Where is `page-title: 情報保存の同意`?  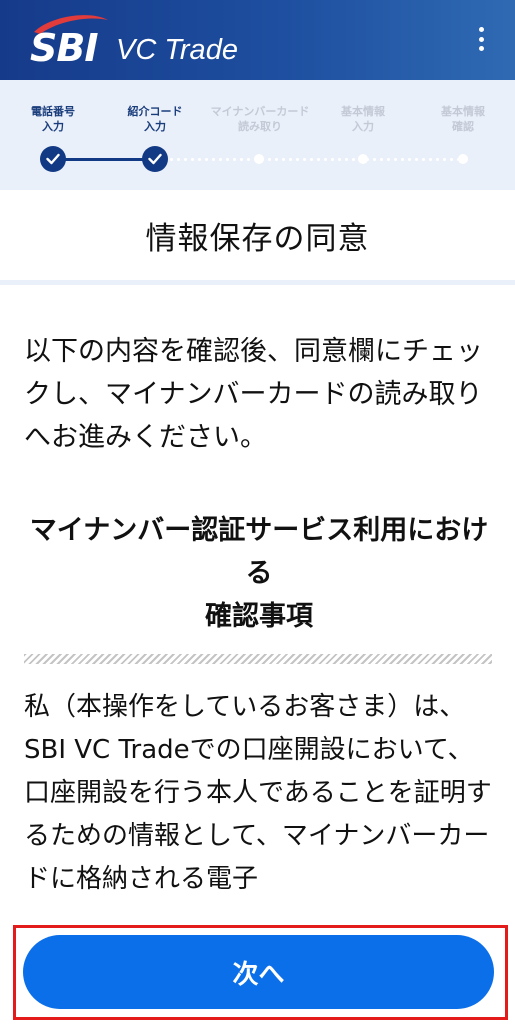
page-title: 情報保存の同意 is located at coordinates (257, 238).